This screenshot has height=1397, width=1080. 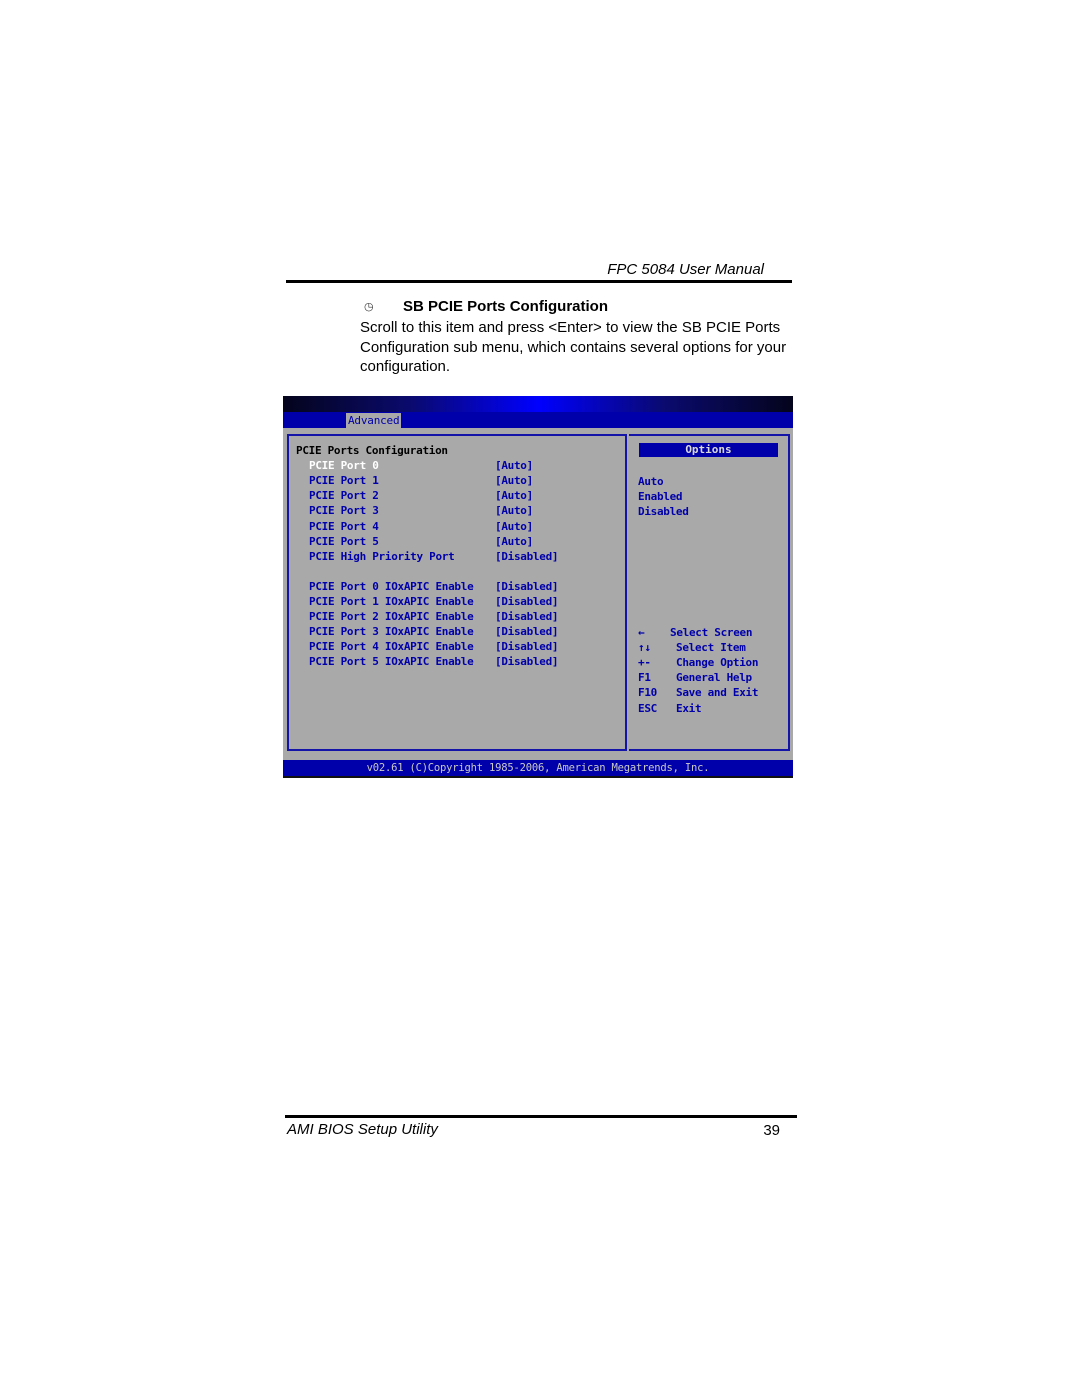 What do you see at coordinates (391, 586) in the screenshot?
I see `bios-setting-label: PCIE Port 0 IOxAPIC Enable` at bounding box center [391, 586].